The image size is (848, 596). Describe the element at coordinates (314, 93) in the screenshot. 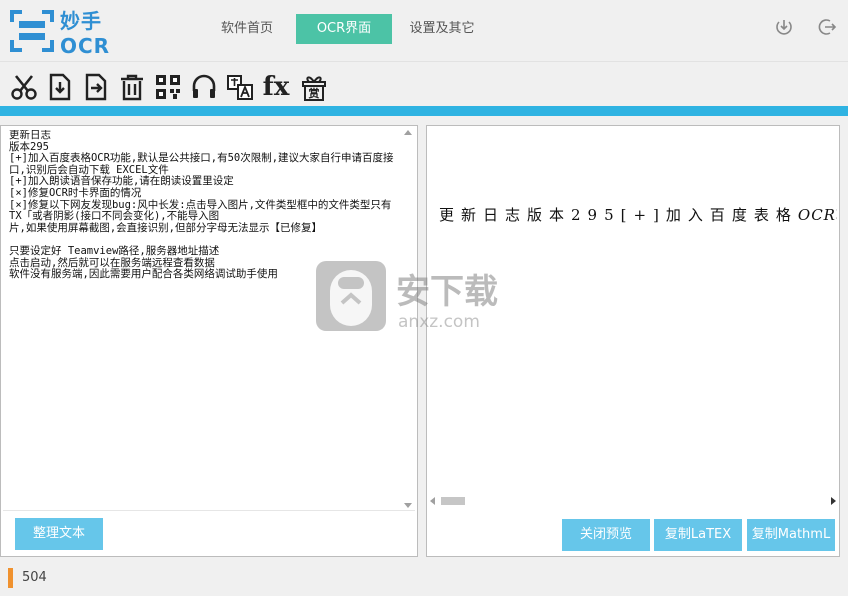

I see `reward-label: 赏` at that location.